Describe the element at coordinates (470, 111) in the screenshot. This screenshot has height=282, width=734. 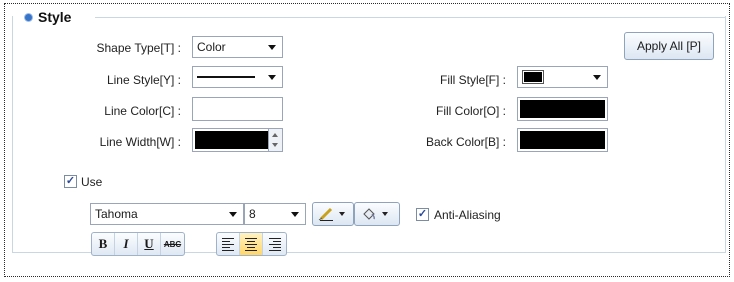
I see `fill-color-label: Fill Color[O] :` at that location.